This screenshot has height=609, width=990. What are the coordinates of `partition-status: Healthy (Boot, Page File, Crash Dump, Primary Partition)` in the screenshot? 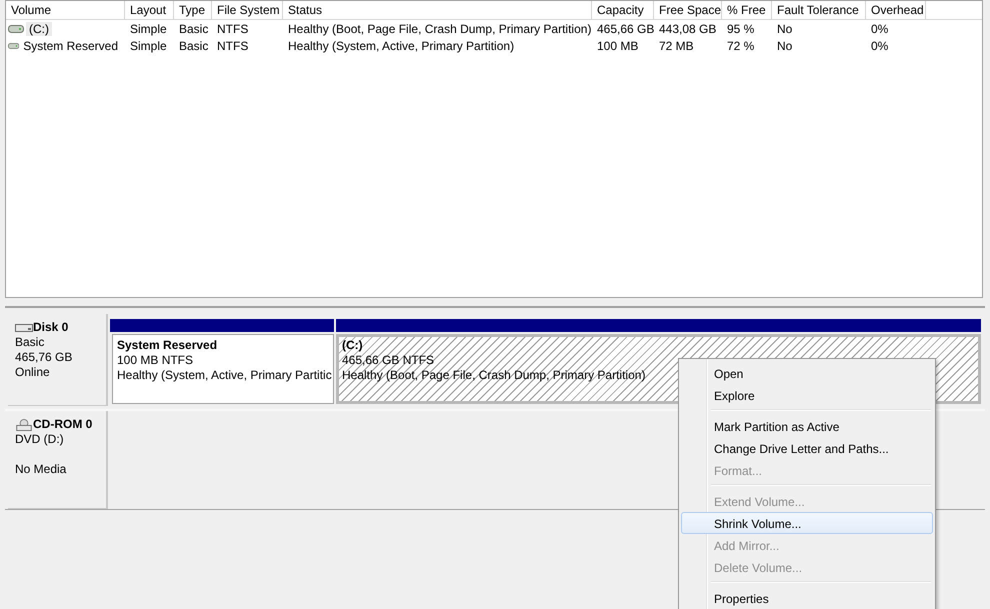 It's located at (494, 375).